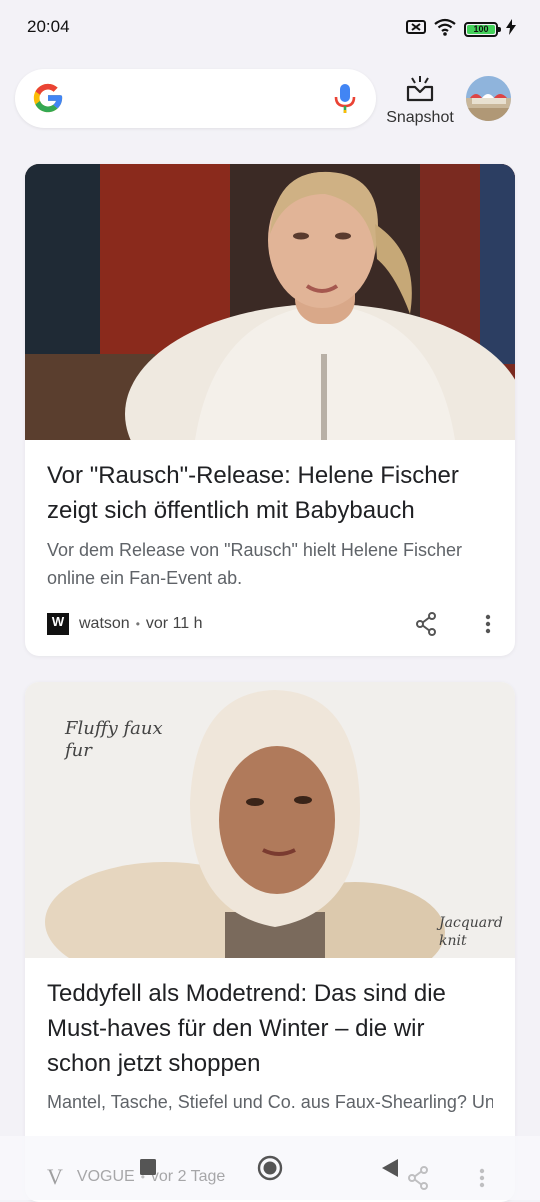 The width and height of the screenshot is (540, 1202). Describe the element at coordinates (174, 623) in the screenshot. I see `article-age: vor 11 h` at that location.